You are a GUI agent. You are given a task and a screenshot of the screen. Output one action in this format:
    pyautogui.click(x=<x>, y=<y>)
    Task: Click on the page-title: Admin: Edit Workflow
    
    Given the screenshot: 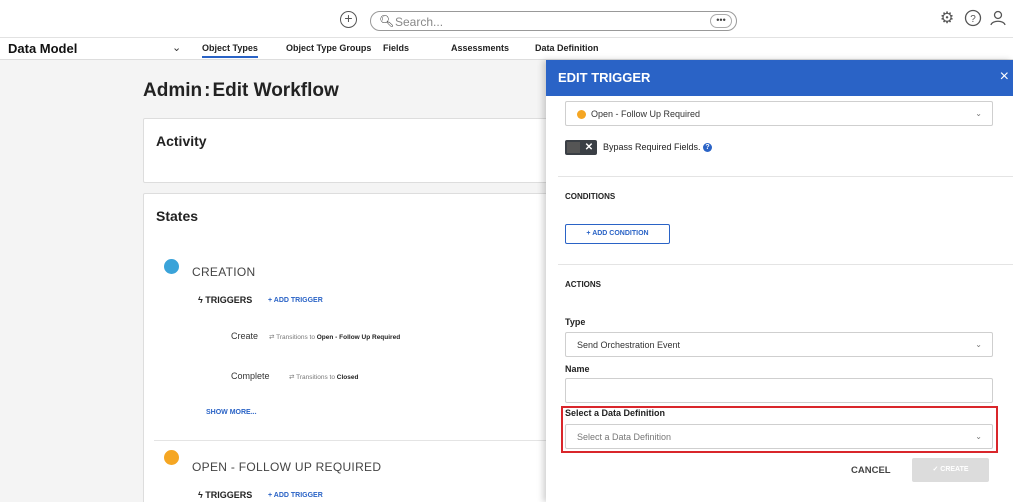 What is the action you would take?
    pyautogui.click(x=241, y=91)
    